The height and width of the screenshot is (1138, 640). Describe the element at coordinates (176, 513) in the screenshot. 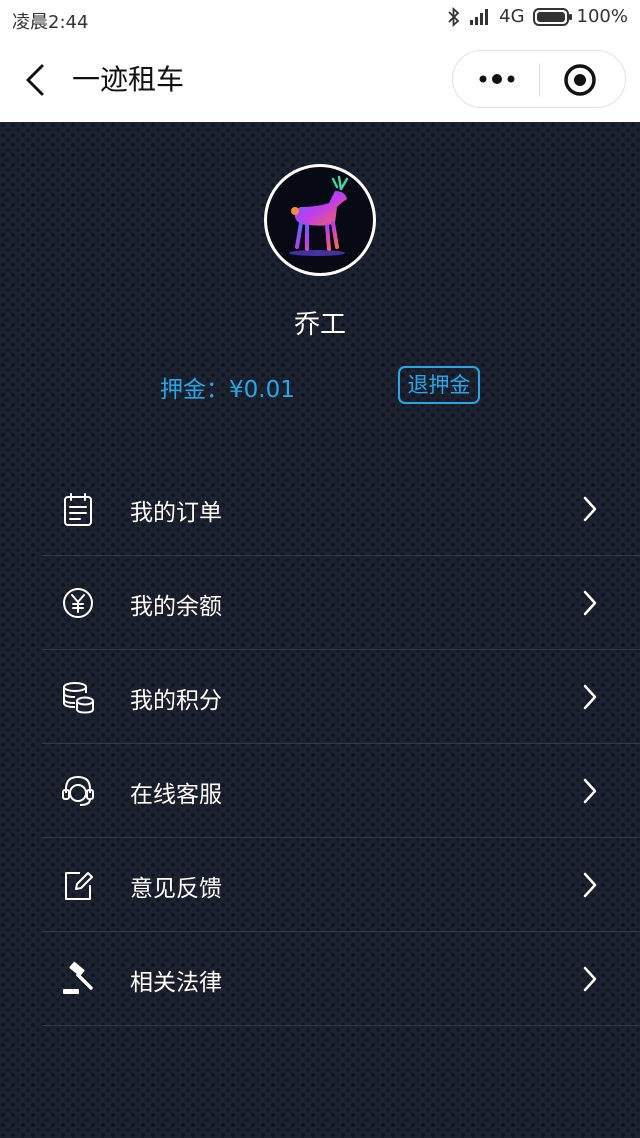

I see `menu-item-label: 我的订单` at that location.